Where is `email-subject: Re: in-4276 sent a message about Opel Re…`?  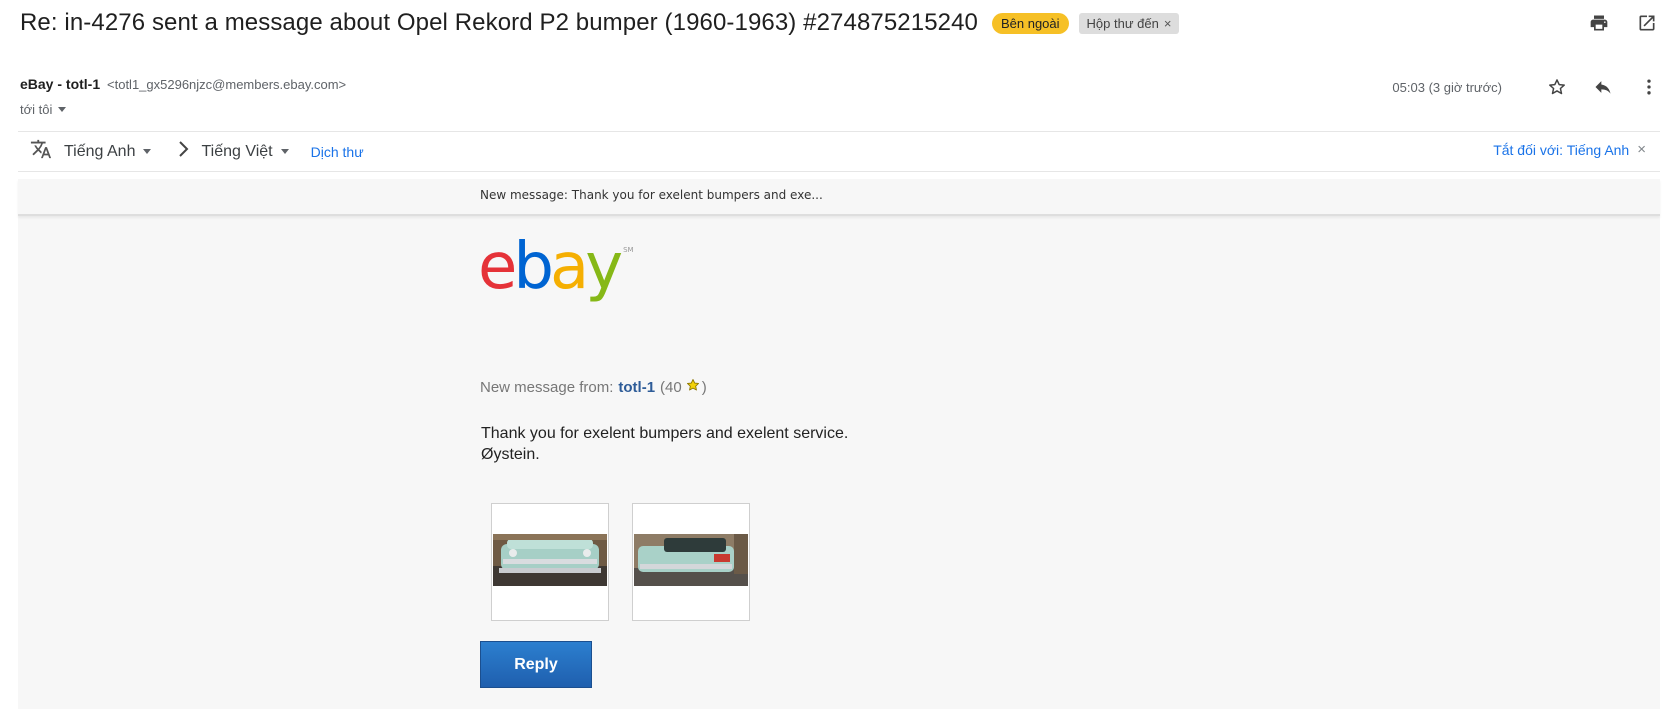
email-subject: Re: in-4276 sent a message about Opel Re… is located at coordinates (499, 22).